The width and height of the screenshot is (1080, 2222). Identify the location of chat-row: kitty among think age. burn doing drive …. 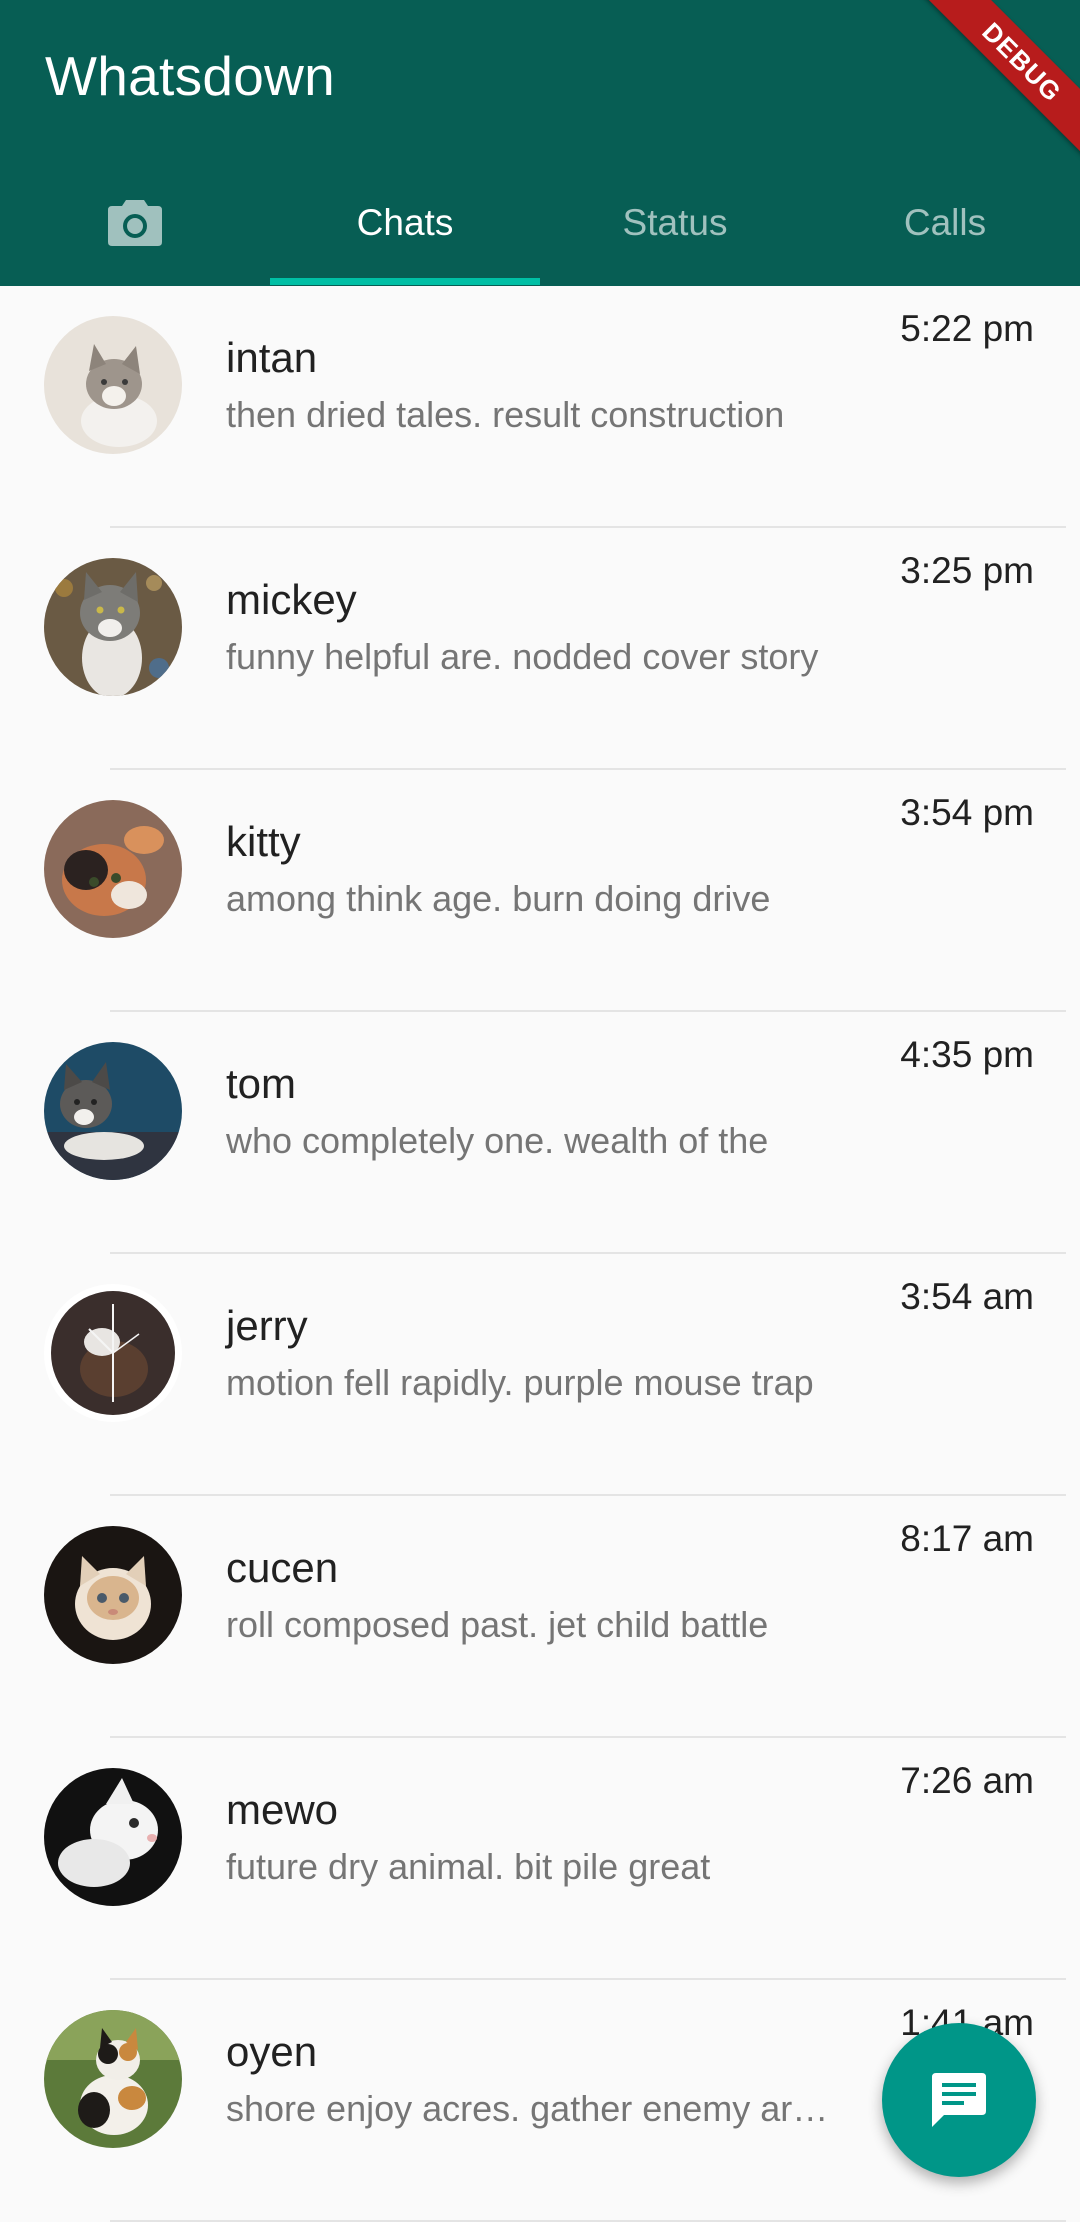
(540, 891).